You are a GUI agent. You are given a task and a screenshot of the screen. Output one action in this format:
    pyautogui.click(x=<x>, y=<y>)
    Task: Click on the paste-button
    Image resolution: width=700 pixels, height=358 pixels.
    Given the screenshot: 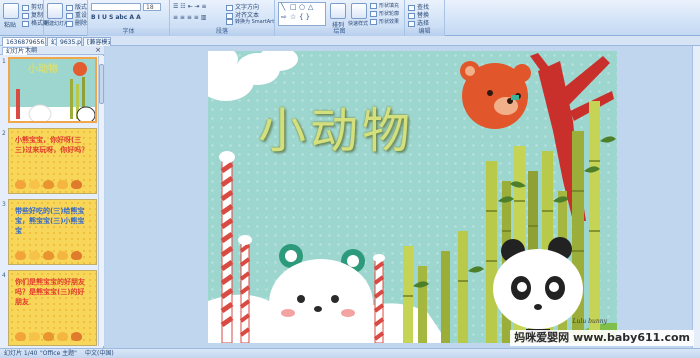 What is the action you would take?
    pyautogui.click(x=11, y=11)
    